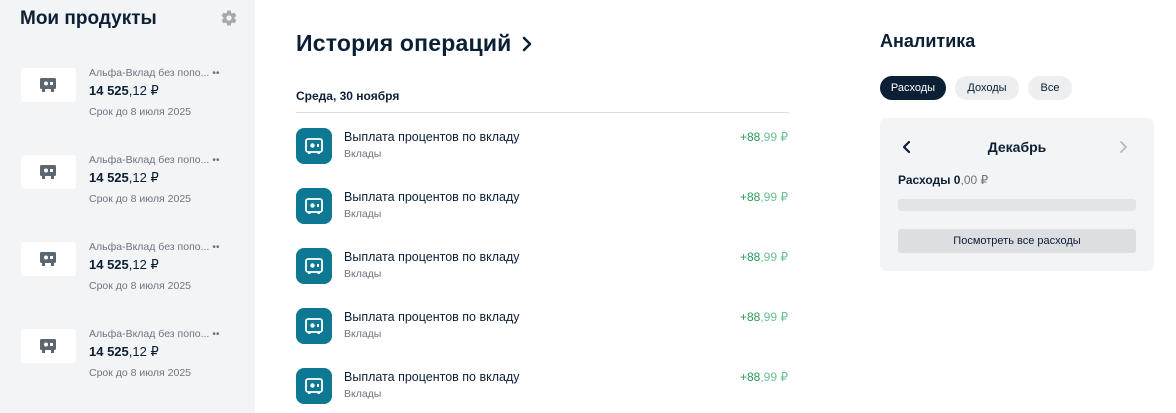 The width and height of the screenshot is (1176, 413). What do you see at coordinates (1017, 205) in the screenshot?
I see `expenses-progress-bar` at bounding box center [1017, 205].